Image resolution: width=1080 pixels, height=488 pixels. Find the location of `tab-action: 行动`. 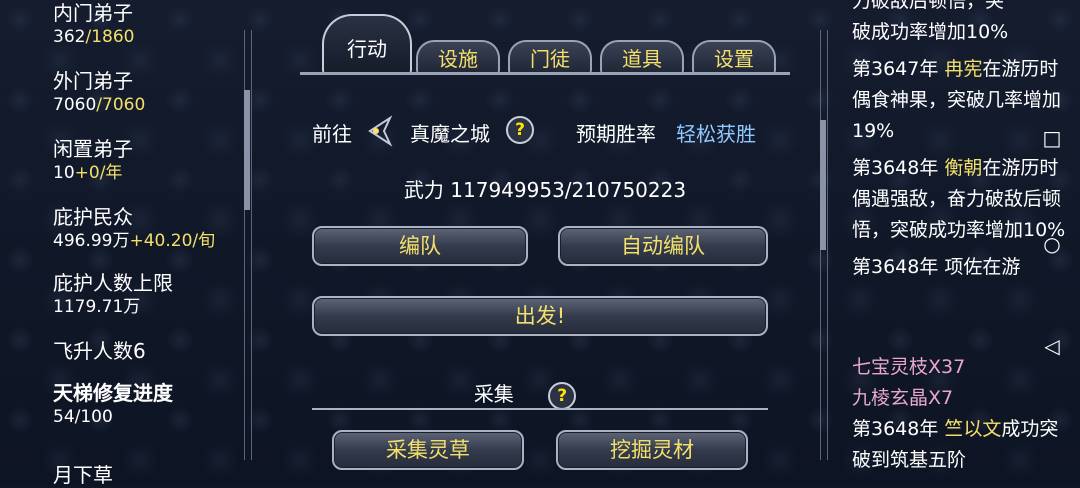

tab-action: 行动 is located at coordinates (367, 44).